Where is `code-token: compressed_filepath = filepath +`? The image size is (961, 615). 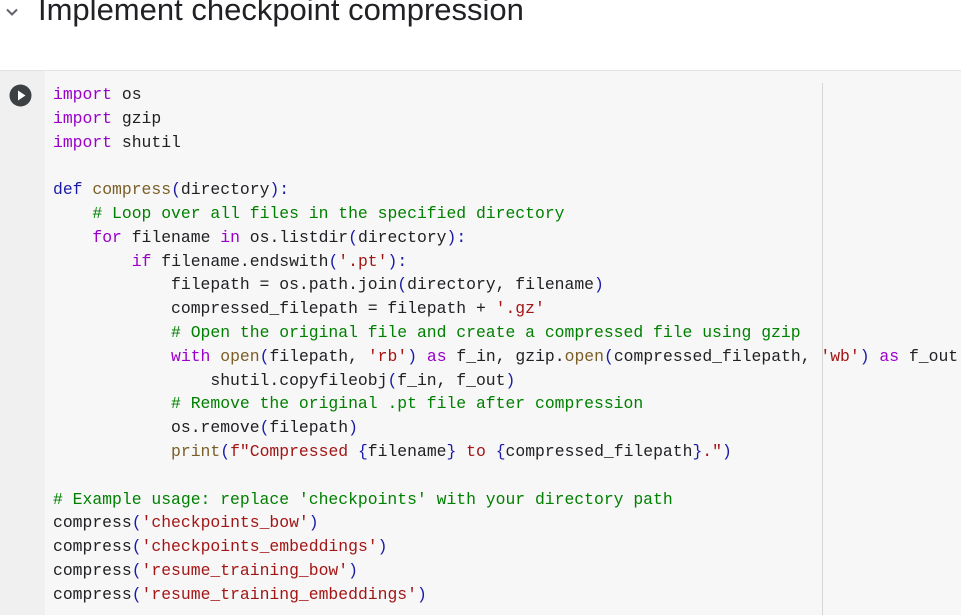
code-token: compressed_filepath = filepath + is located at coordinates (274, 309).